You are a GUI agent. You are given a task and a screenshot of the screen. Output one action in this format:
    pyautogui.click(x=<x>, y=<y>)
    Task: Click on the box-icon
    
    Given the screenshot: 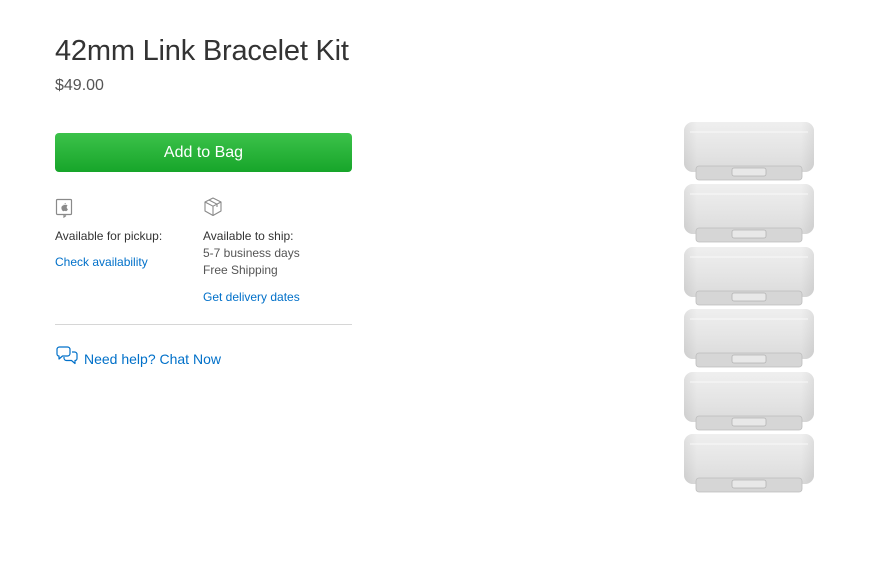 What is the action you would take?
    pyautogui.click(x=213, y=207)
    